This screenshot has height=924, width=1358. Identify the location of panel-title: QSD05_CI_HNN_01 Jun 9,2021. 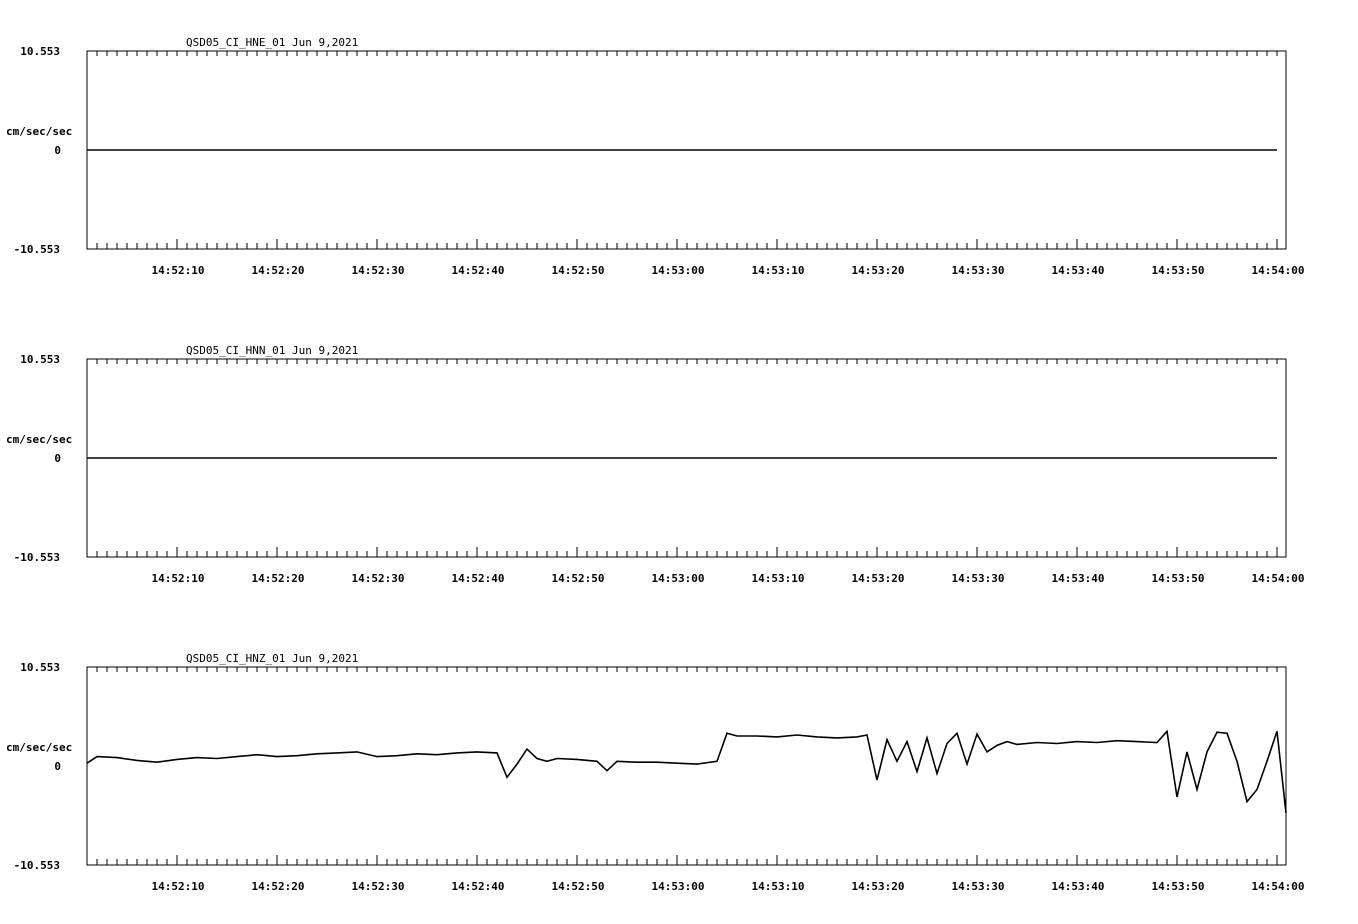
(272, 350).